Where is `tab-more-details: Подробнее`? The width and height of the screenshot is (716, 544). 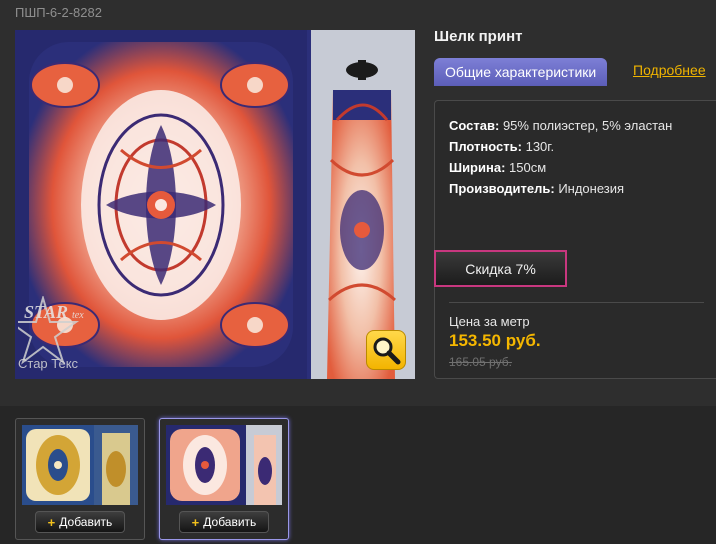 tab-more-details: Подробнее is located at coordinates (669, 70).